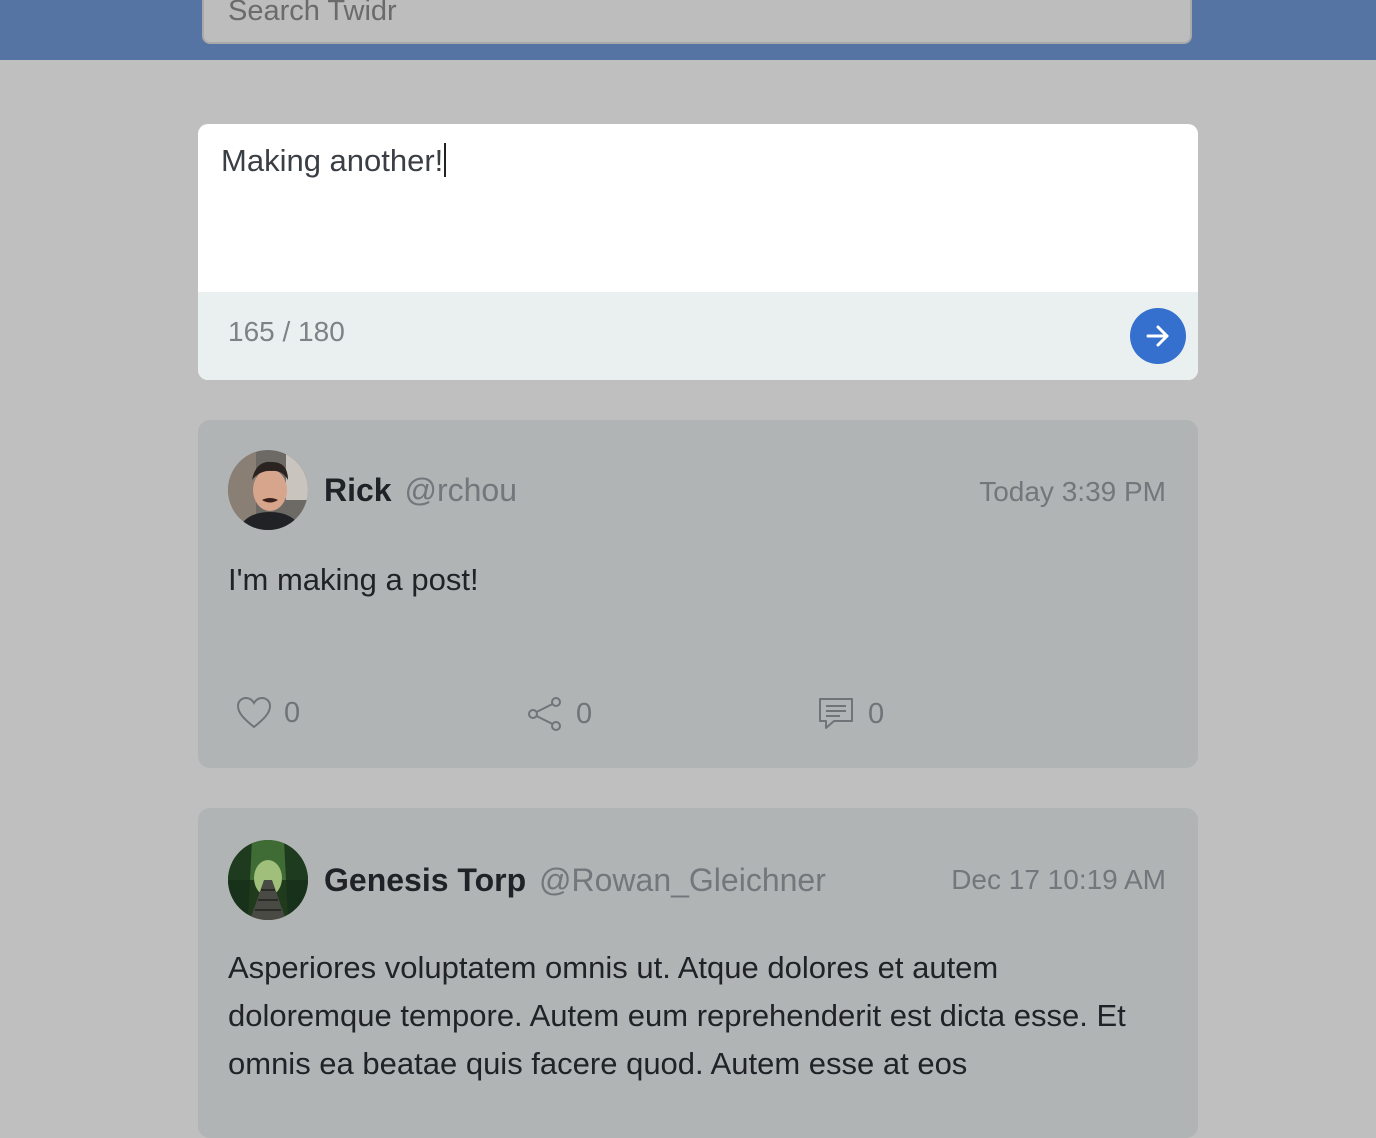  I want to click on arrow-right-icon, so click(1157, 336).